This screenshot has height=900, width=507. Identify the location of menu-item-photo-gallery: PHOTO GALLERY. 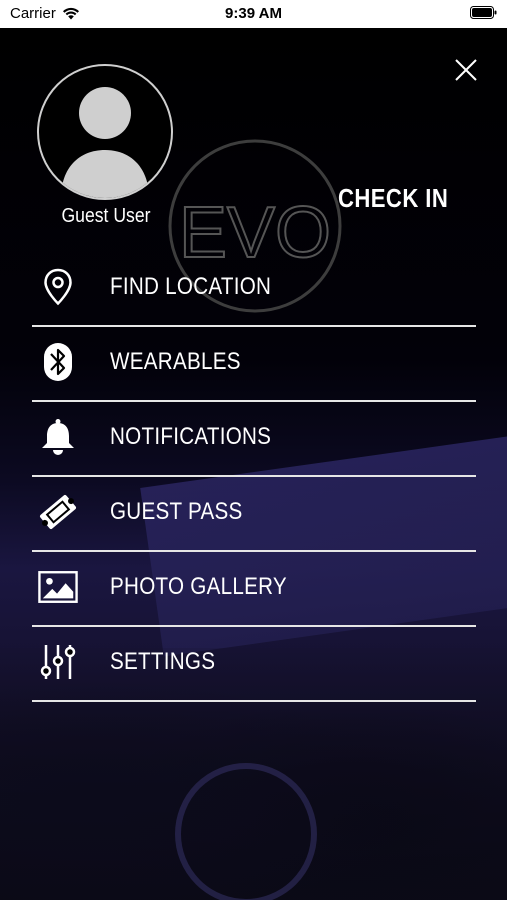
(254, 590).